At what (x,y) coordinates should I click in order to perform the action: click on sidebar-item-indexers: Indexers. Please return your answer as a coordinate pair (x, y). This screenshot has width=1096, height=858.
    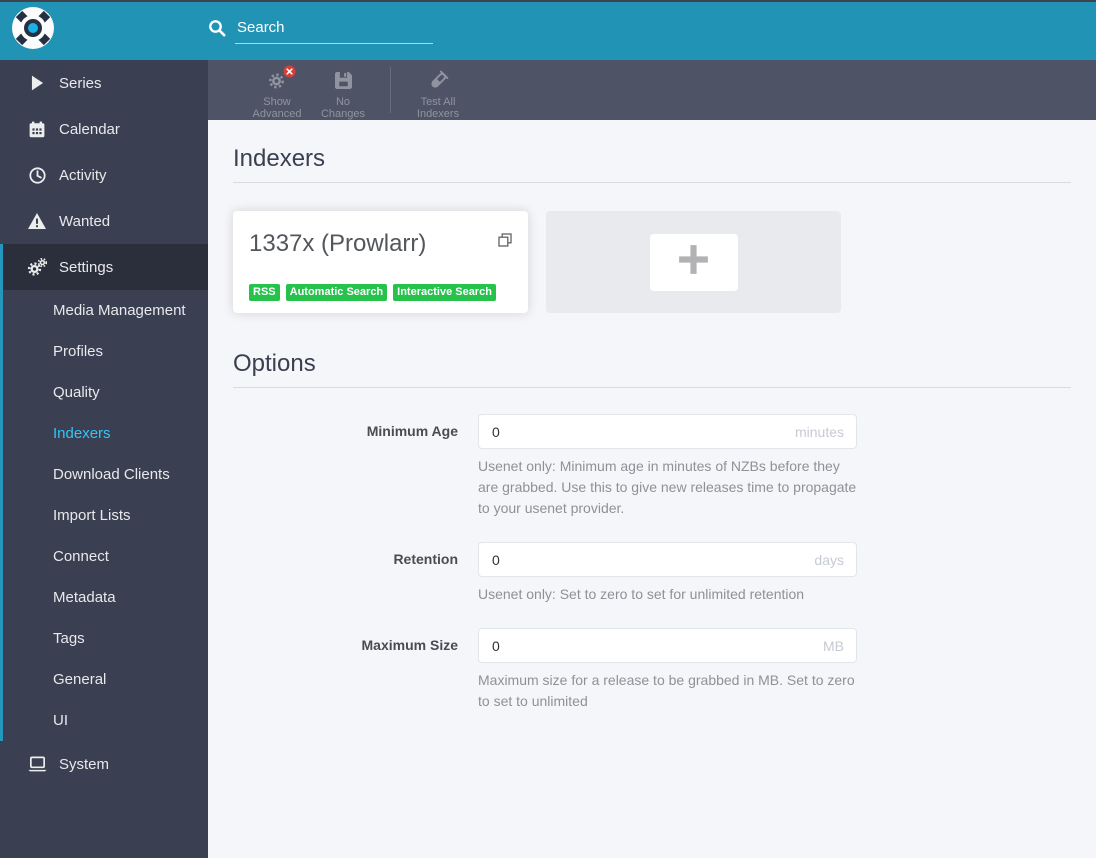
    Looking at the image, I should click on (105, 433).